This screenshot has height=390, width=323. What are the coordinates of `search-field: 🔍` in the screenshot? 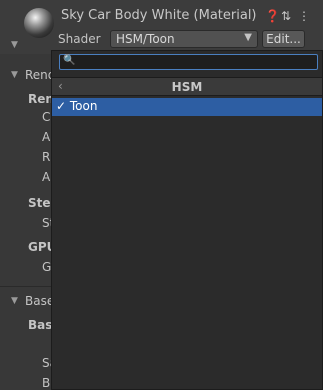 It's located at (188, 62).